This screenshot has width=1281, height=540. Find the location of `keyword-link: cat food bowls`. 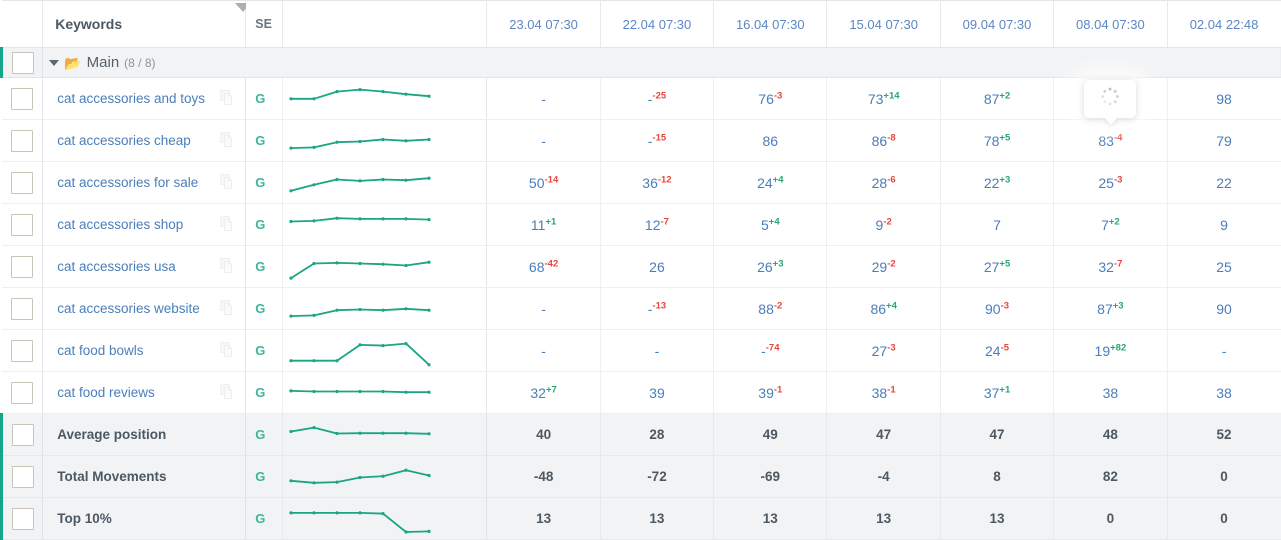

keyword-link: cat food bowls is located at coordinates (100, 350).